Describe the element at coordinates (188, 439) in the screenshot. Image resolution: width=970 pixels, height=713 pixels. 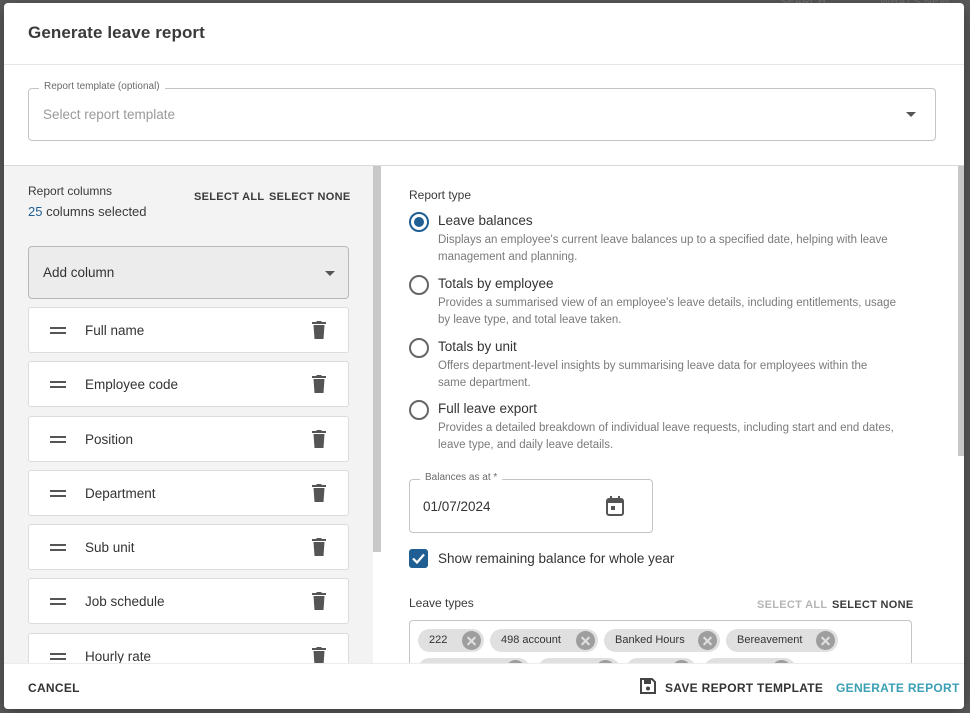
I see `column-item-position: Position` at that location.